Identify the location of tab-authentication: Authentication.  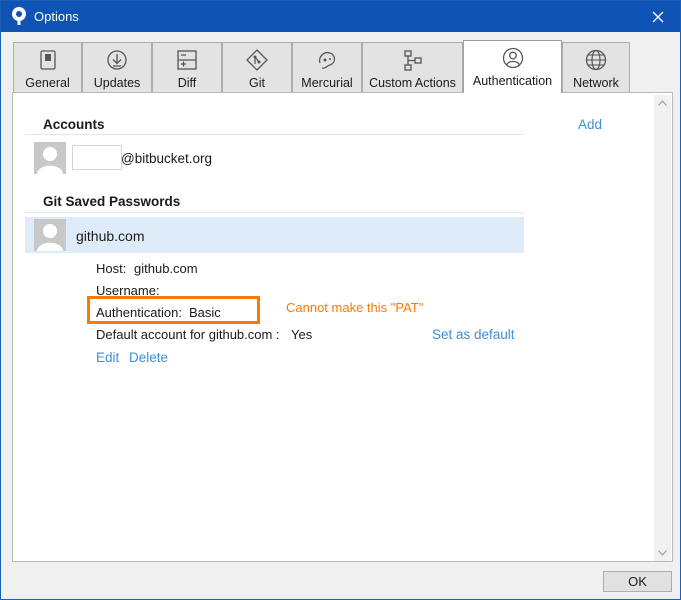
(512, 66).